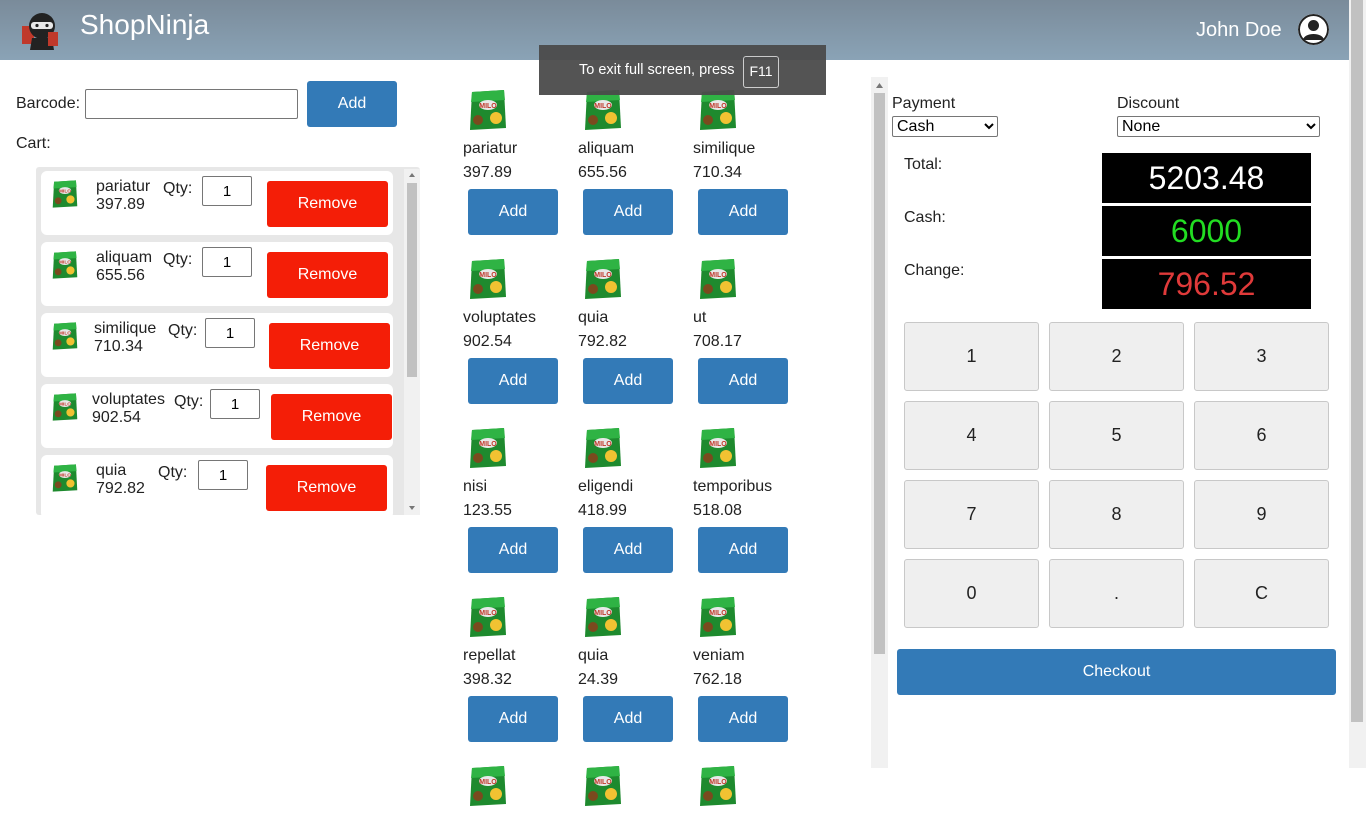 The width and height of the screenshot is (1366, 813). Describe the element at coordinates (971, 435) in the screenshot. I see `keypad-key: 4` at that location.